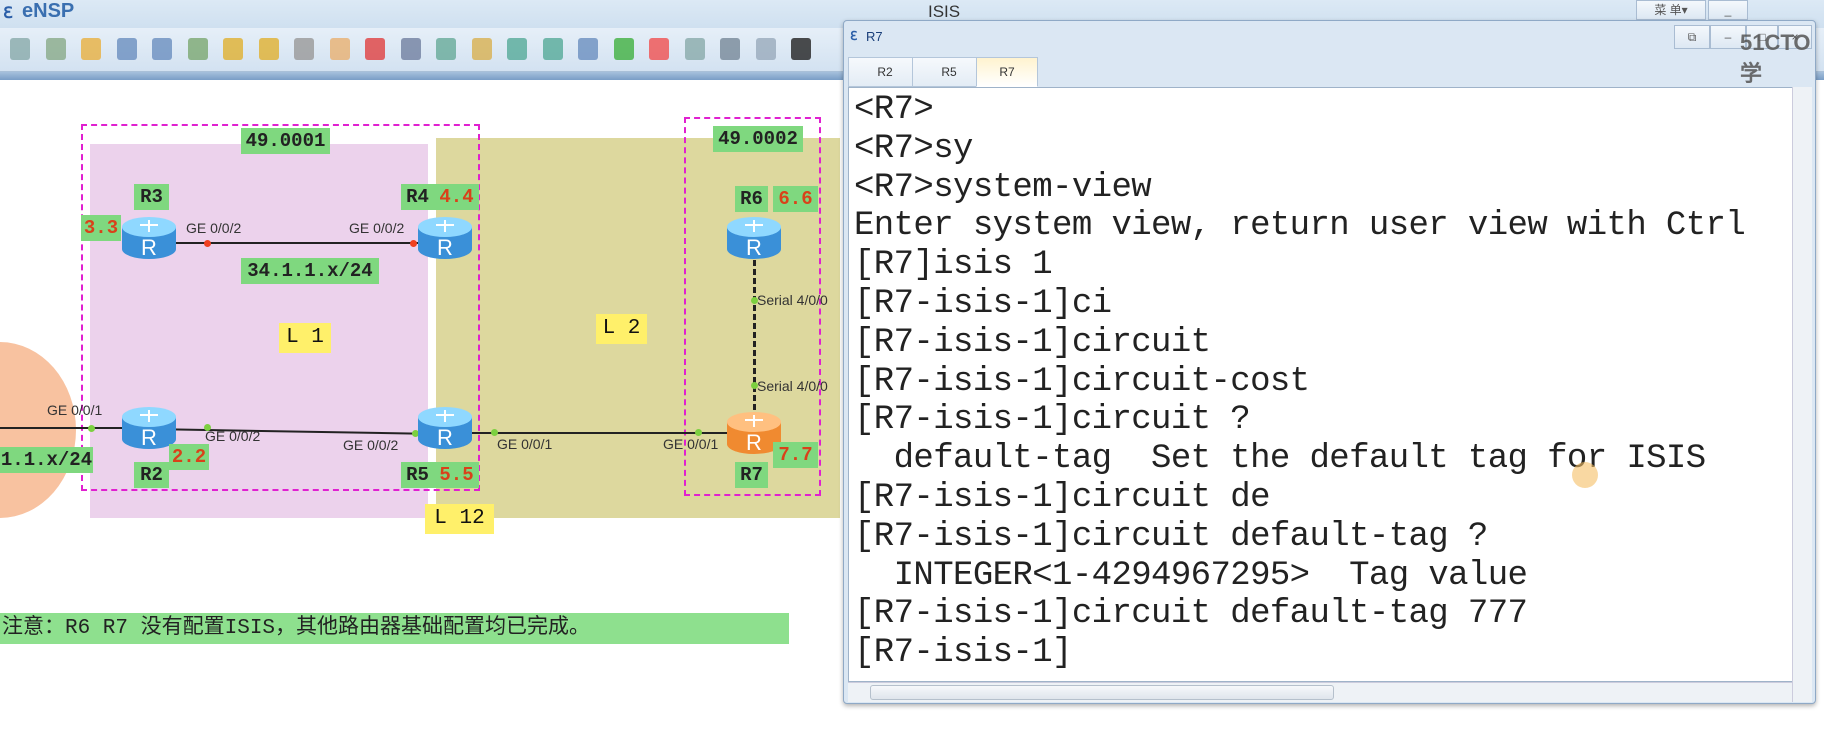  What do you see at coordinates (517, 49) in the screenshot?
I see `zoom-in-icon` at bounding box center [517, 49].